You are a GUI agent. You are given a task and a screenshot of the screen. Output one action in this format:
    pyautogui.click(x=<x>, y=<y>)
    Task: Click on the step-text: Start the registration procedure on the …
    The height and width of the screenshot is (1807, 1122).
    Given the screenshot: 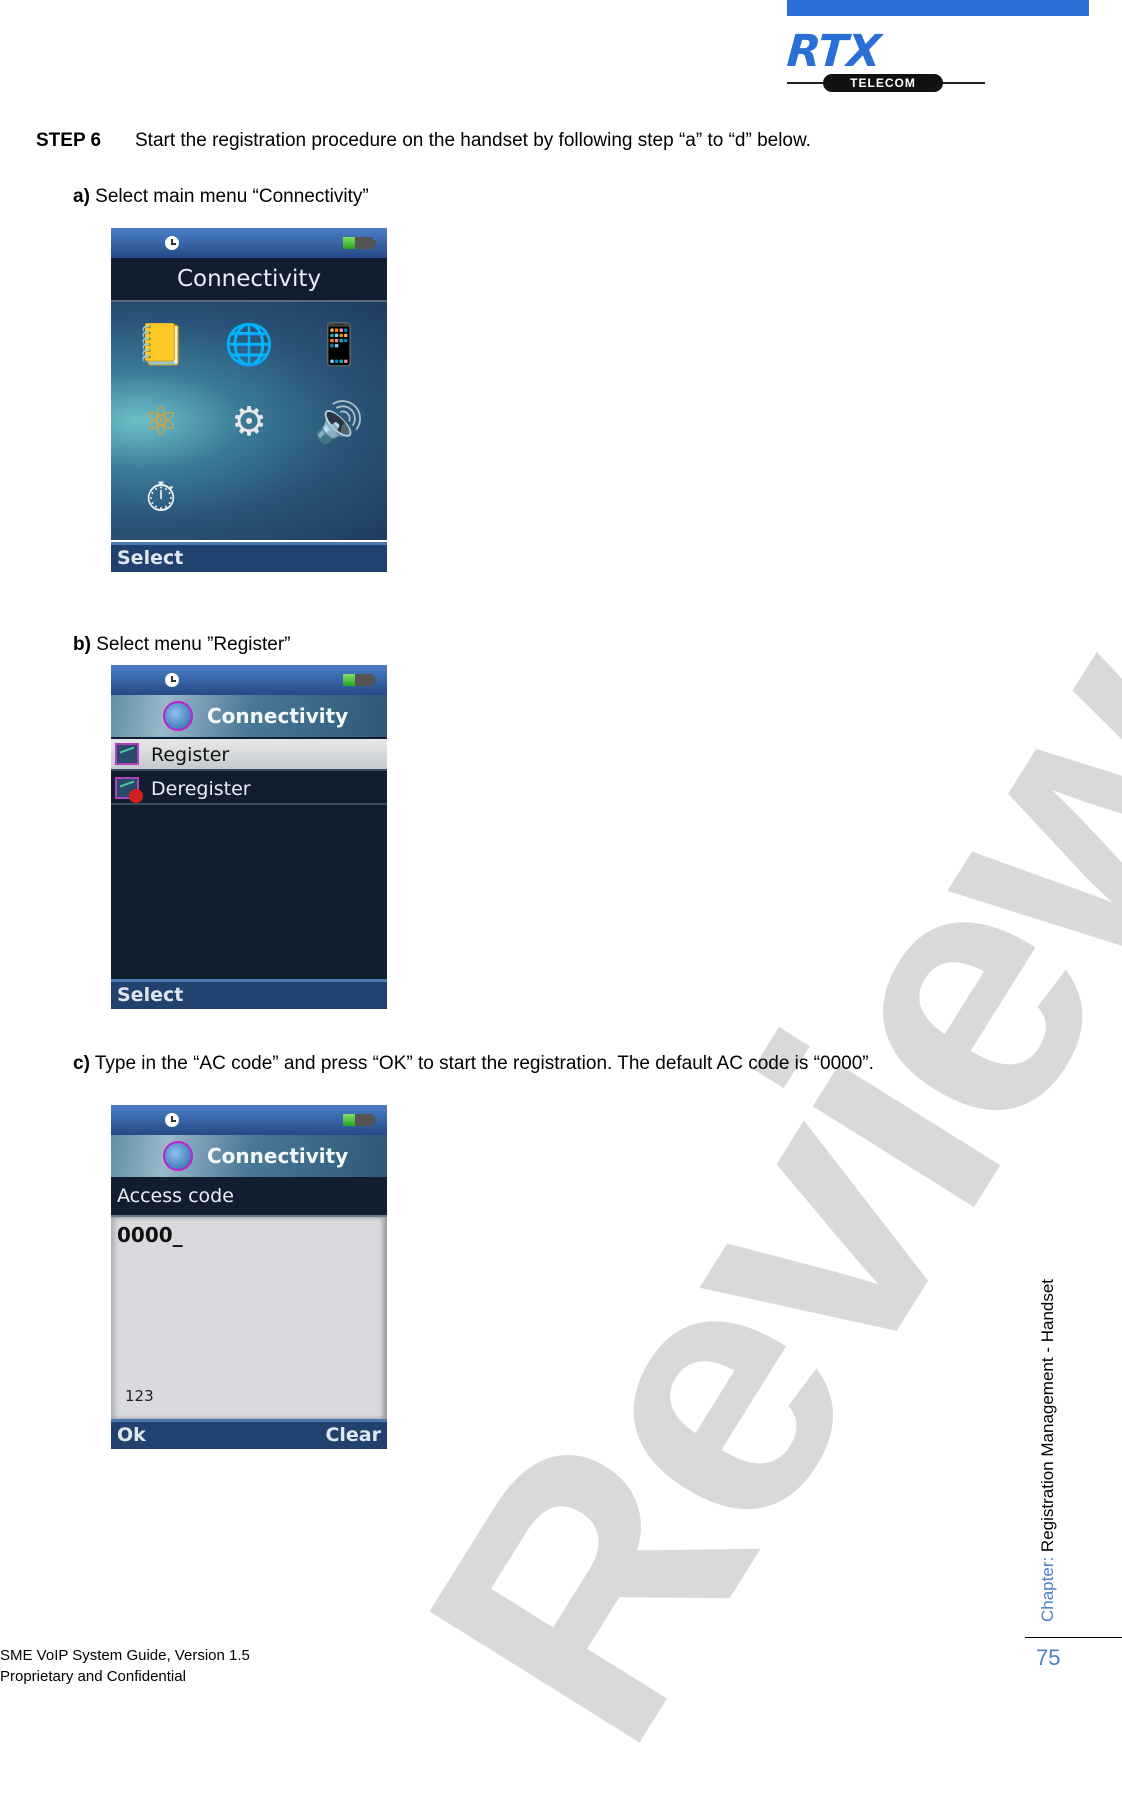 What is the action you would take?
    pyautogui.click(x=473, y=140)
    